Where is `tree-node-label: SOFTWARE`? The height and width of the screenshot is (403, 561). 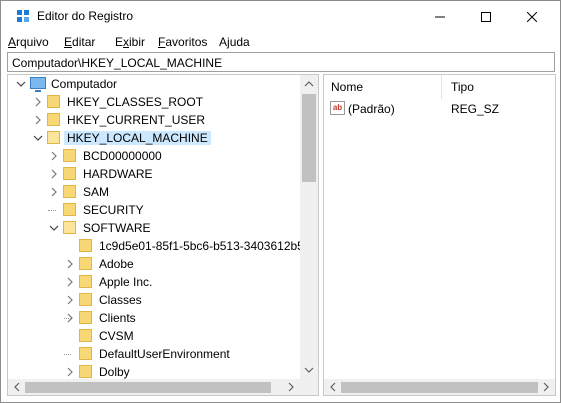
tree-node-label: SOFTWARE is located at coordinates (117, 228).